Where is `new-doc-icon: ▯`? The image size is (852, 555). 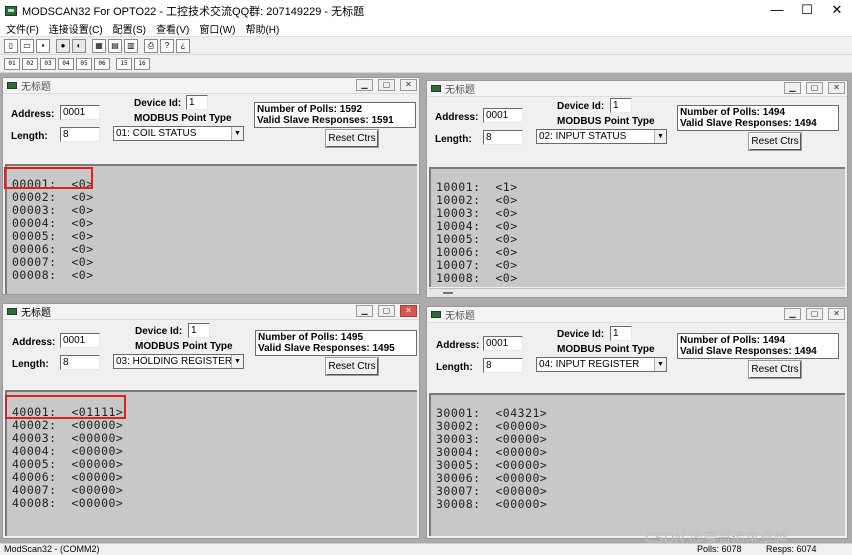 new-doc-icon: ▯ is located at coordinates (11, 45).